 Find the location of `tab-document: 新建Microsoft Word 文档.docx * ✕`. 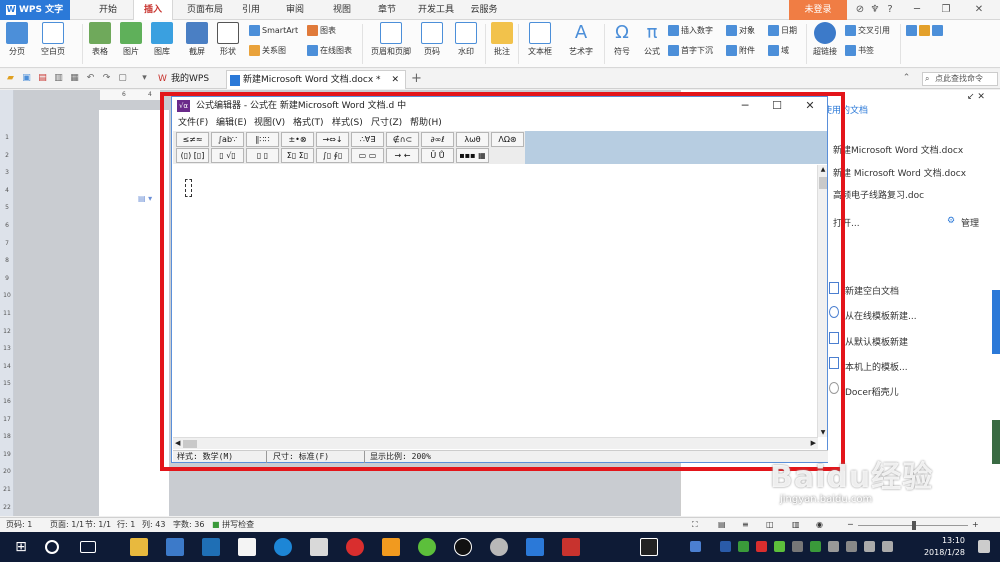

tab-document: 新建Microsoft Word 文档.docx * ✕ is located at coordinates (316, 79).